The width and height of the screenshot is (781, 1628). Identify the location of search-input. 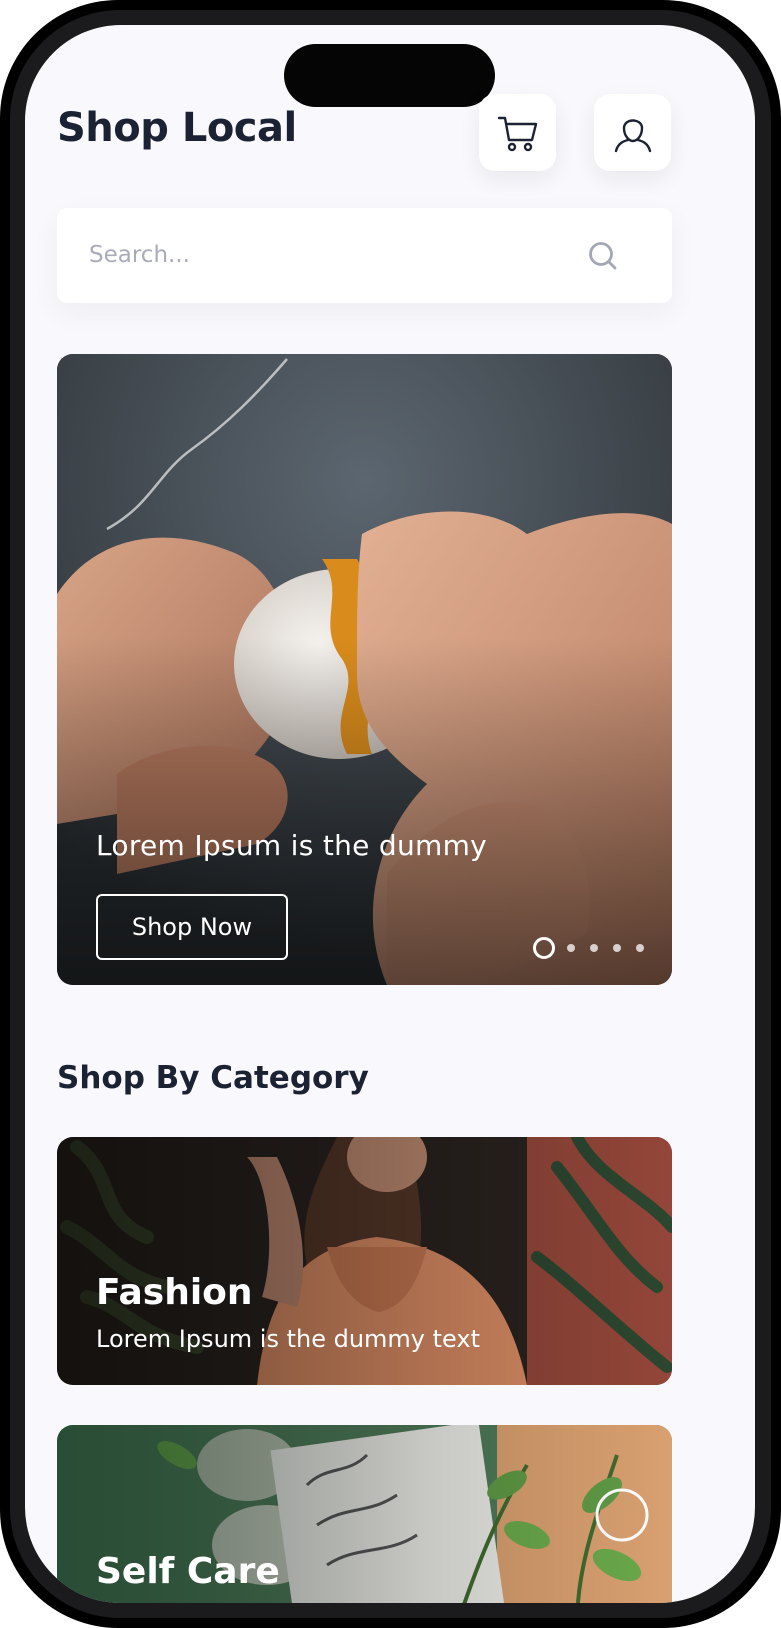
(329, 255).